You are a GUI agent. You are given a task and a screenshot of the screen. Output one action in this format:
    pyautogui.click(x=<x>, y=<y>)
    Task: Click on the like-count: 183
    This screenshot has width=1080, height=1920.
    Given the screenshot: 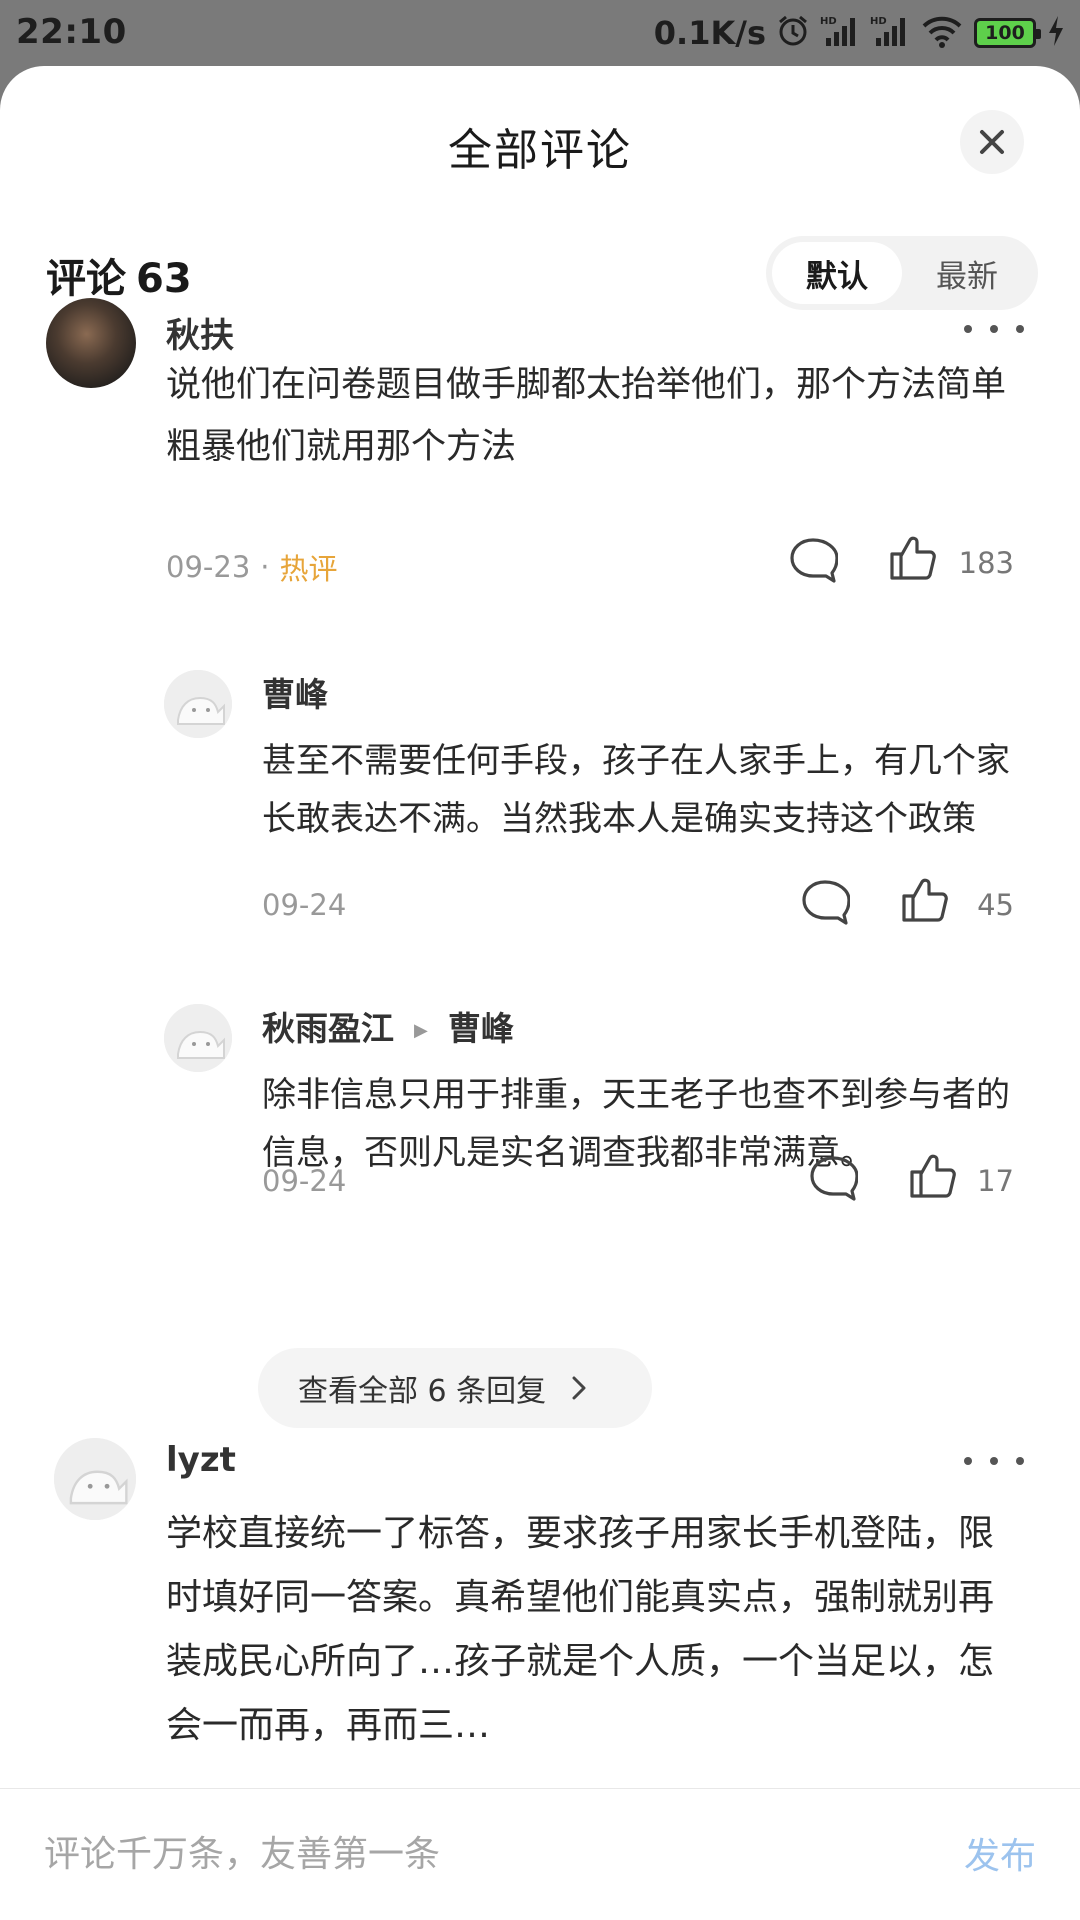 What is the action you would take?
    pyautogui.click(x=986, y=563)
    